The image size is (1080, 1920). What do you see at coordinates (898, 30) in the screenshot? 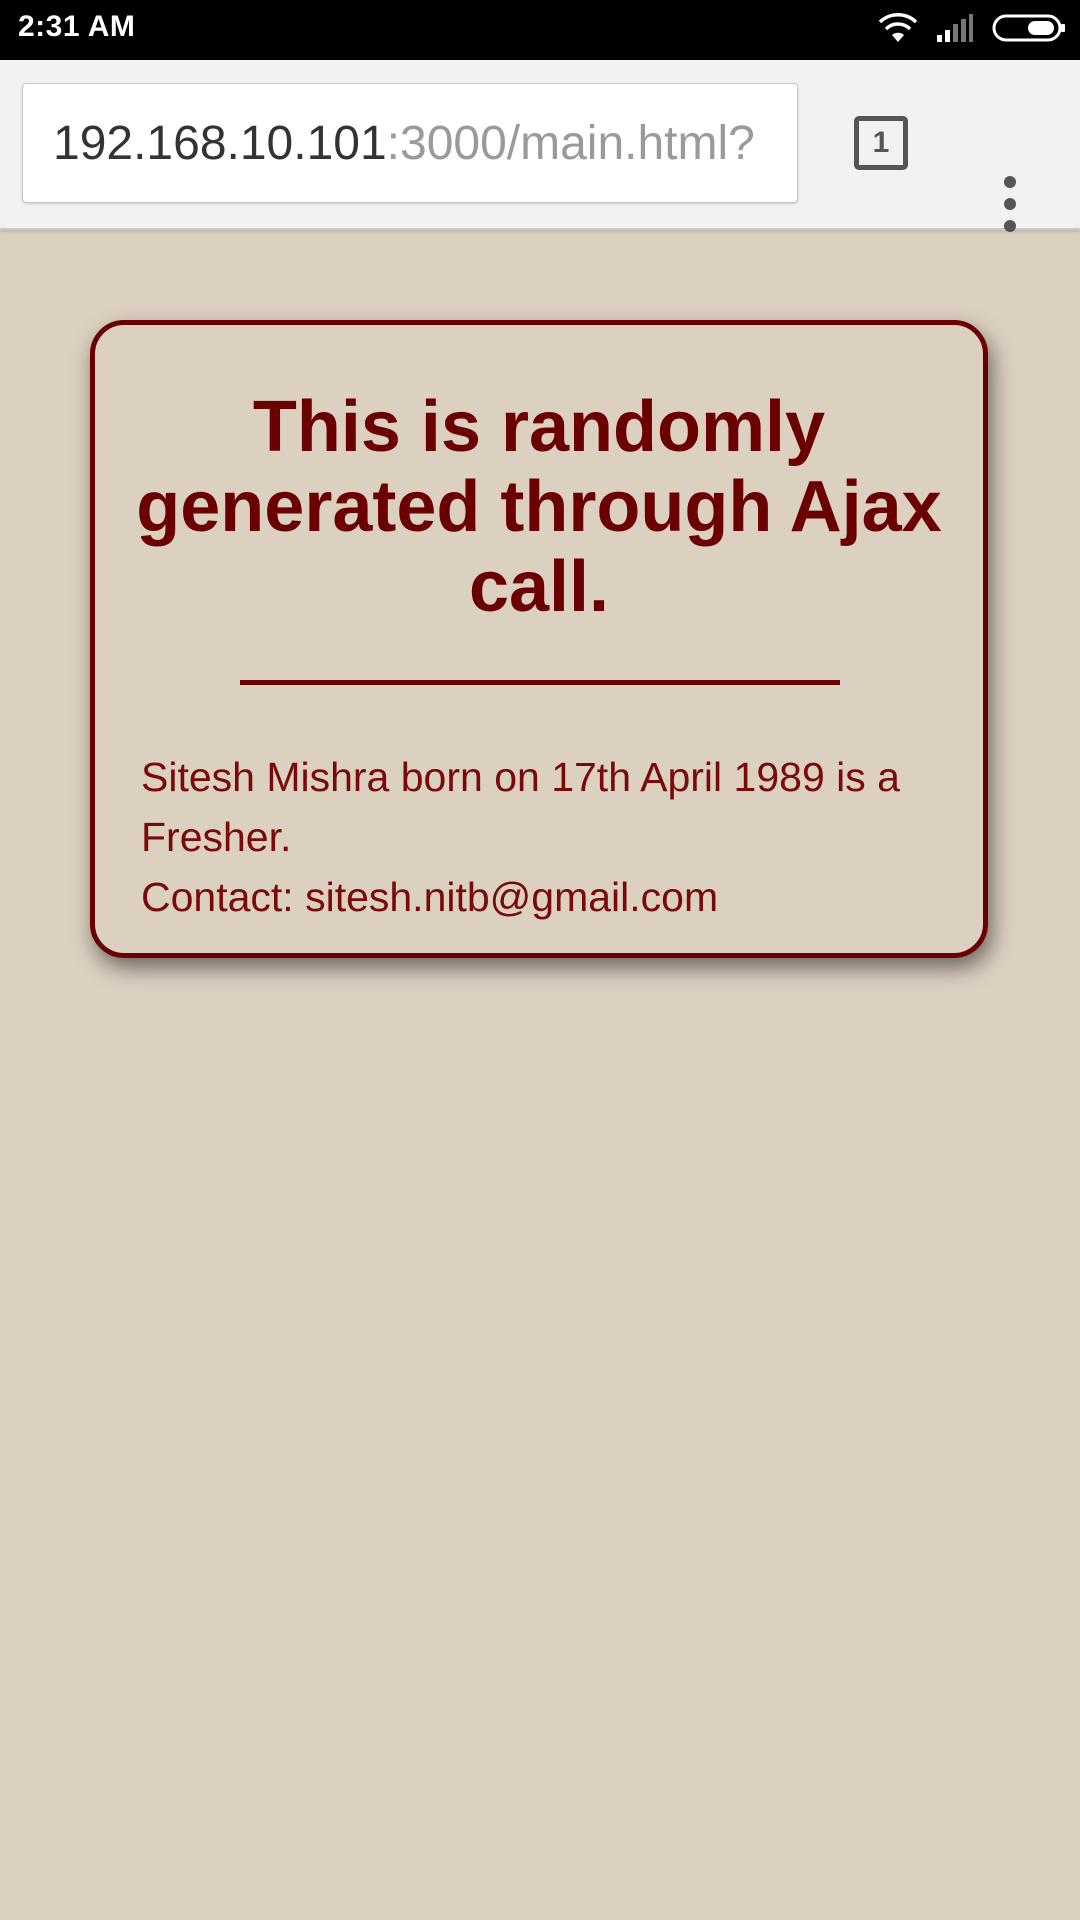
I see `wifi-icon` at bounding box center [898, 30].